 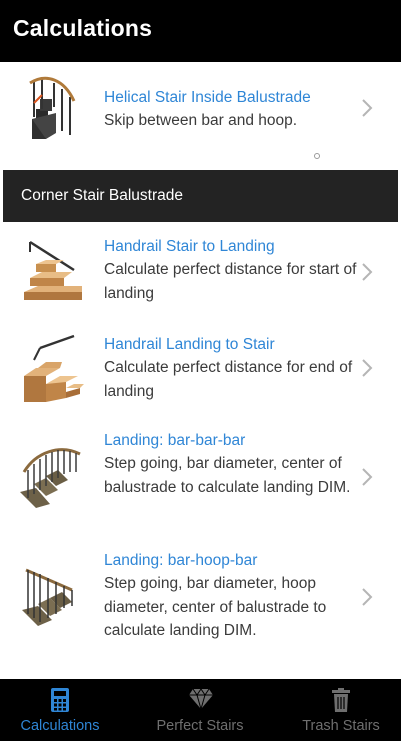 What do you see at coordinates (200, 196) in the screenshot?
I see `section-header-corner-stair: Corner Stair Balustrade` at bounding box center [200, 196].